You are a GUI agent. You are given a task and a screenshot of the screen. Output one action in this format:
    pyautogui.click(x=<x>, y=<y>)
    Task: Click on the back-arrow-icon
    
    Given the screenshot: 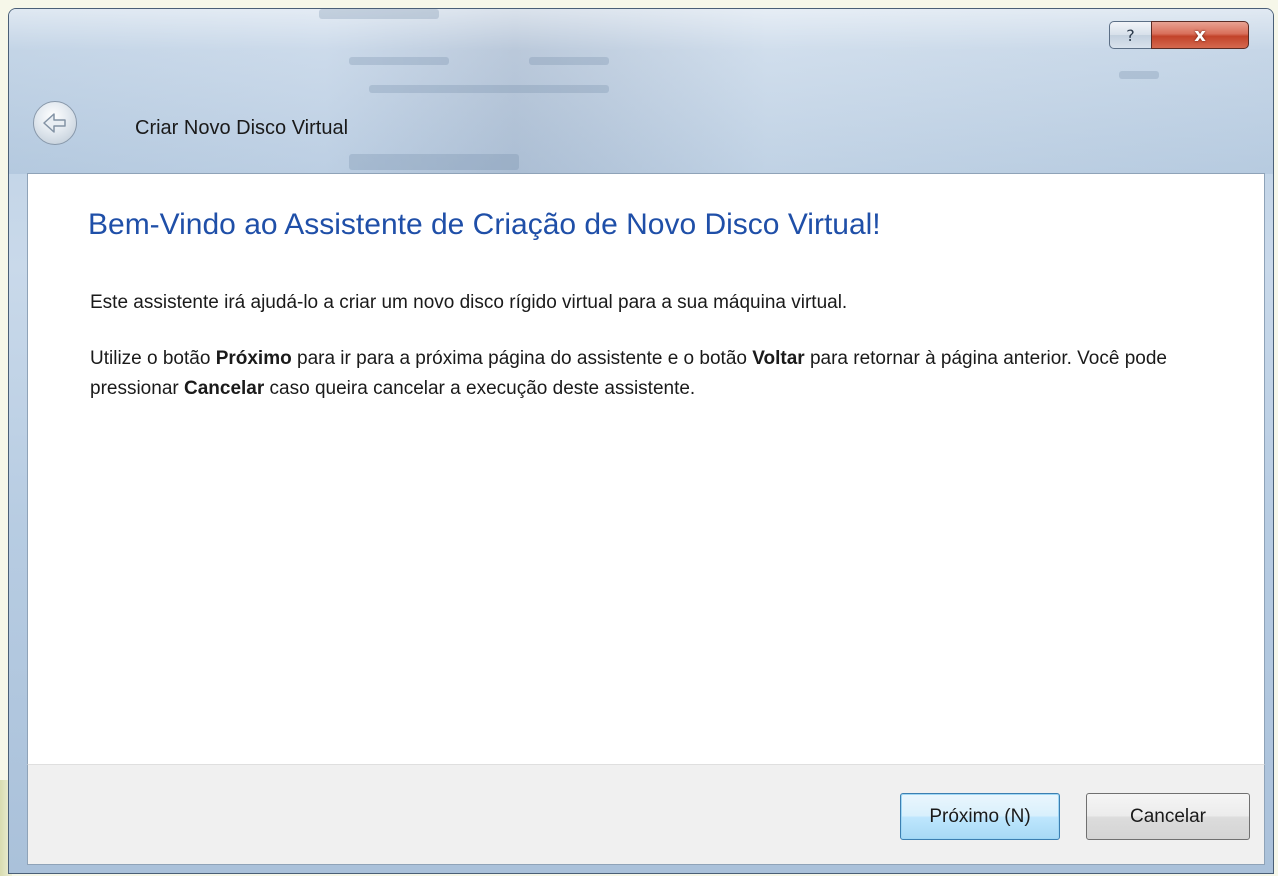 What is the action you would take?
    pyautogui.click(x=54, y=123)
    